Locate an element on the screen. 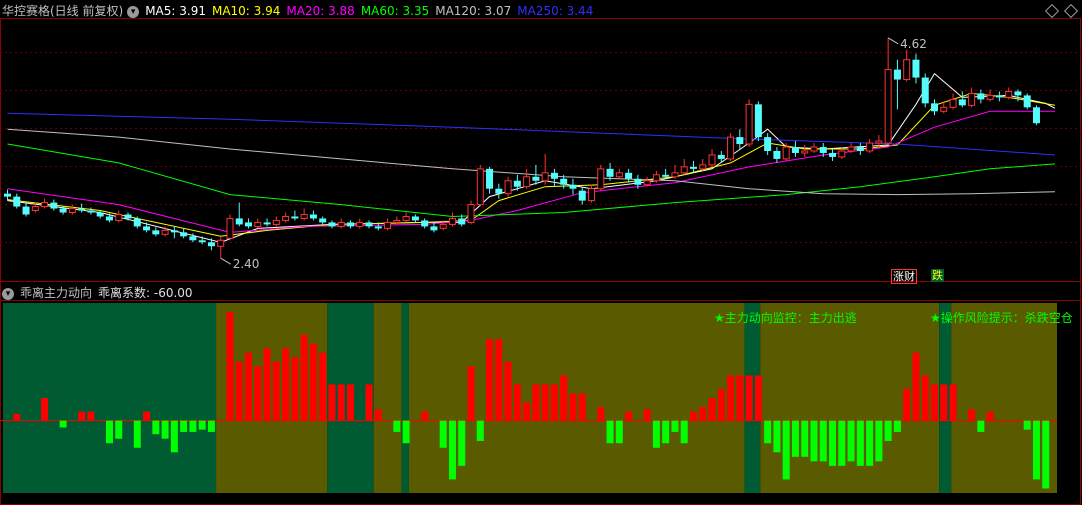 This screenshot has height=505, width=1082. low-pointer is located at coordinates (225, 261).